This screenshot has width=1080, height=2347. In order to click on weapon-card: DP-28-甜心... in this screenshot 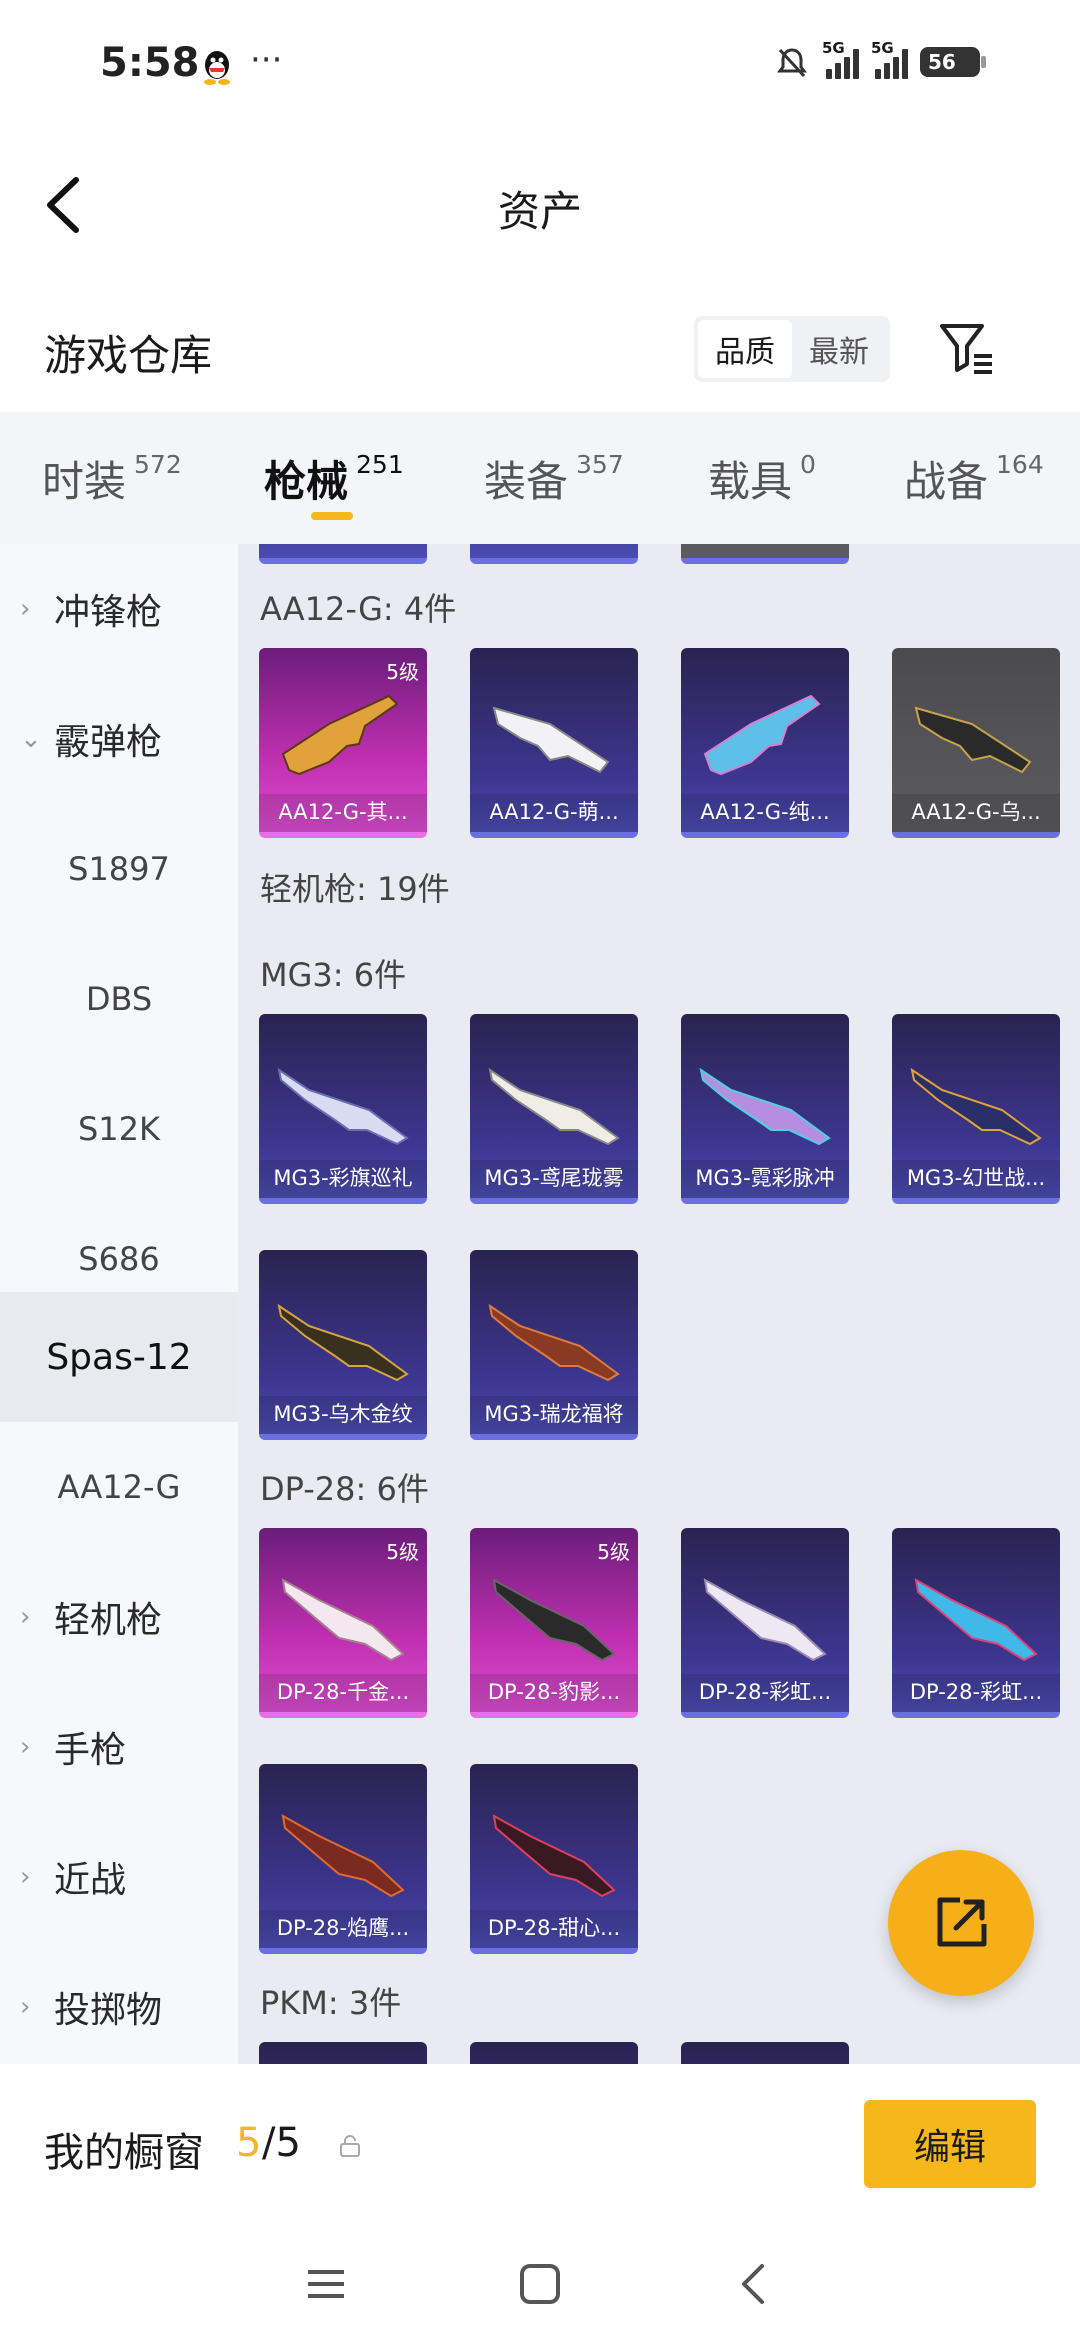, I will do `click(554, 1859)`.